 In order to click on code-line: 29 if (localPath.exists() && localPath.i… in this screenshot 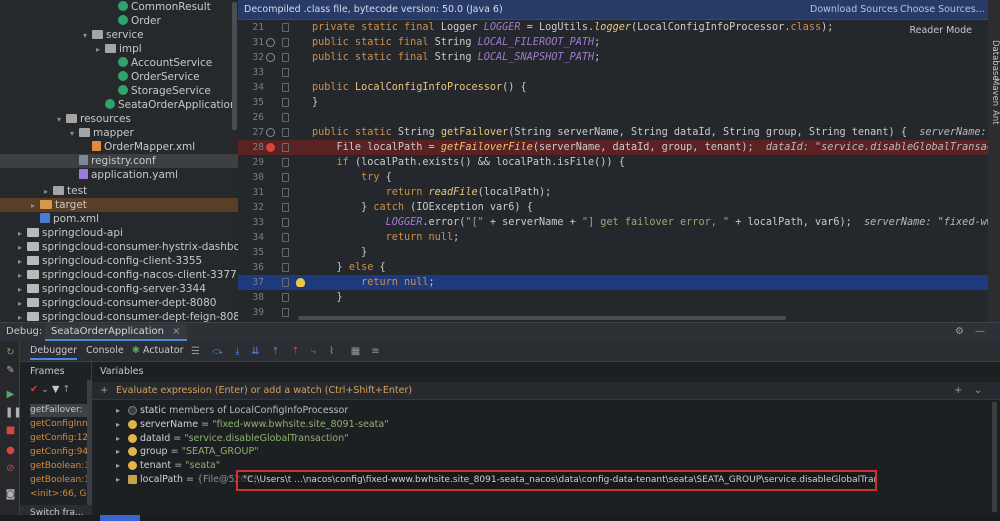, I will do `click(613, 162)`.